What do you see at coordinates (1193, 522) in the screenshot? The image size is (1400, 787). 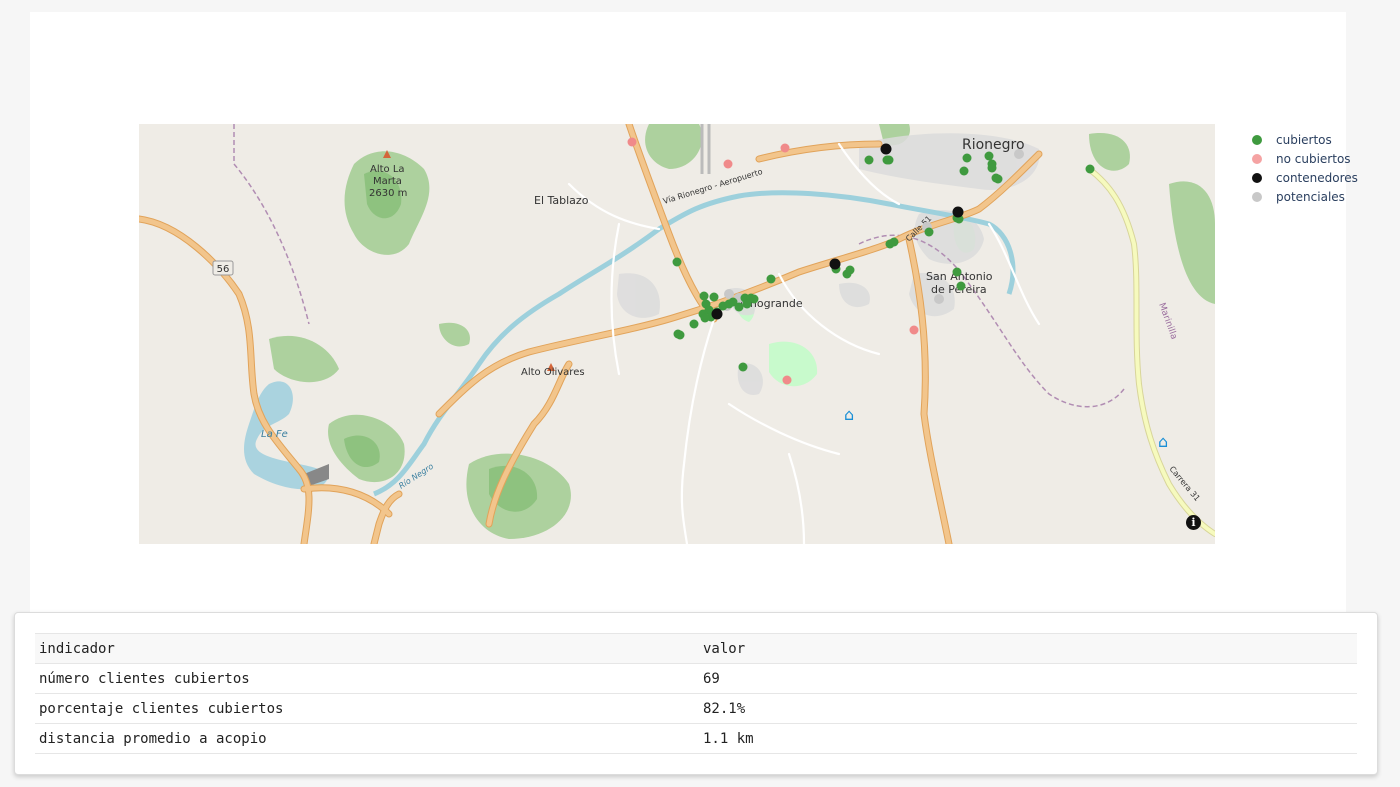 I see `info-icon: i` at bounding box center [1193, 522].